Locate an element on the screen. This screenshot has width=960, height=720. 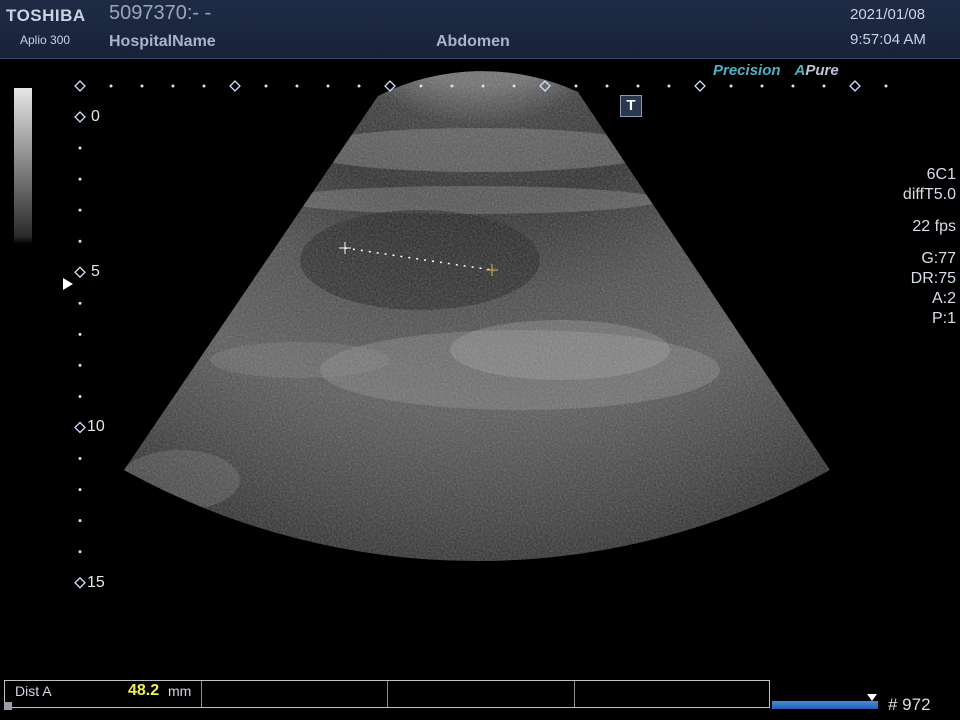
cine-progress-bar is located at coordinates (825, 705).